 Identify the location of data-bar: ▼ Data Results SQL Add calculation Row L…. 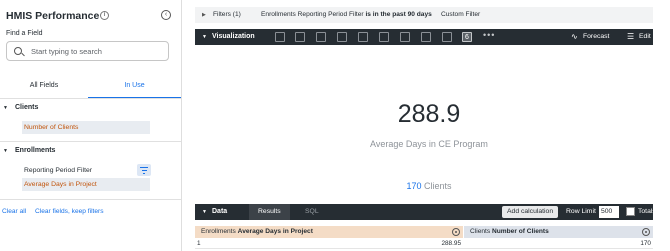
(425, 212).